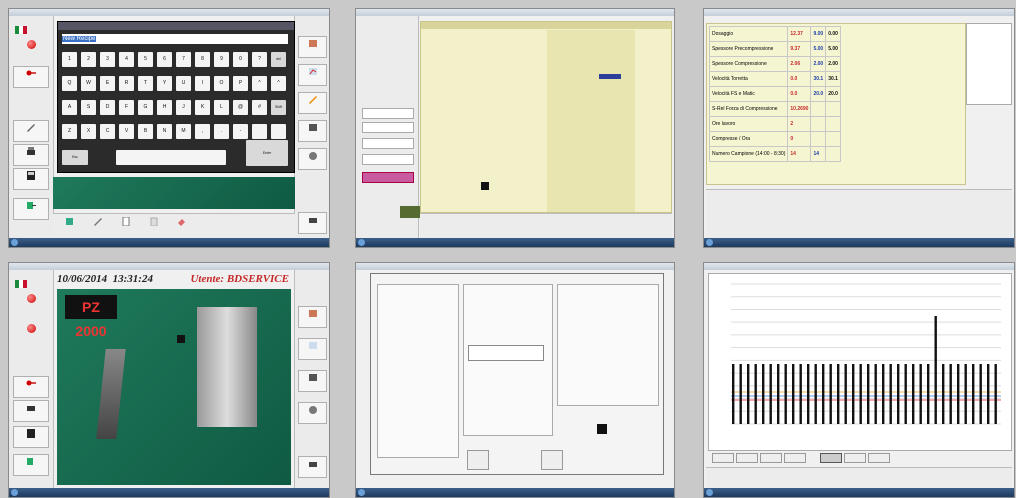 The image size is (1016, 498). What do you see at coordinates (818, 154) in the screenshot?
I see `production-cell-blue: 14` at bounding box center [818, 154].